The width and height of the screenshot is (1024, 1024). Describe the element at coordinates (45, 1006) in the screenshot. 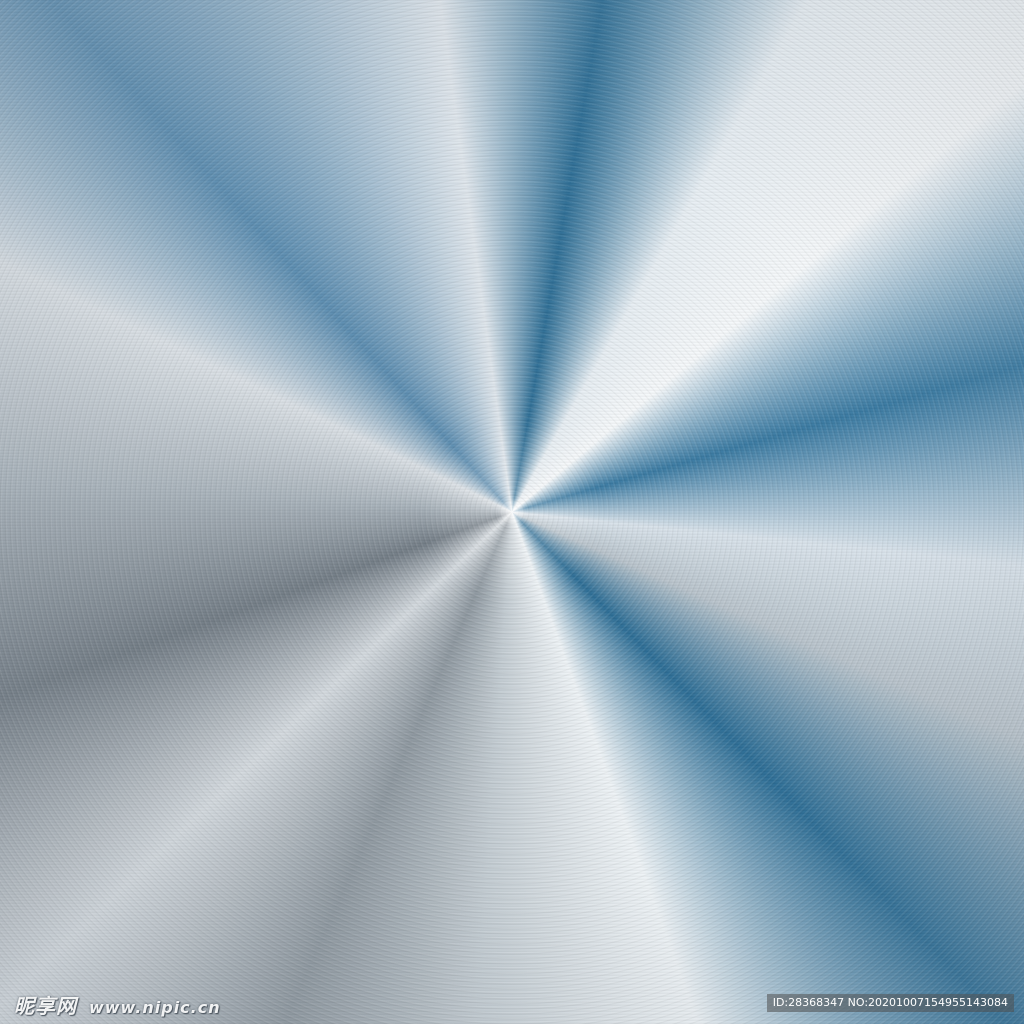

I see `watermark-logo-text: 昵享网` at that location.